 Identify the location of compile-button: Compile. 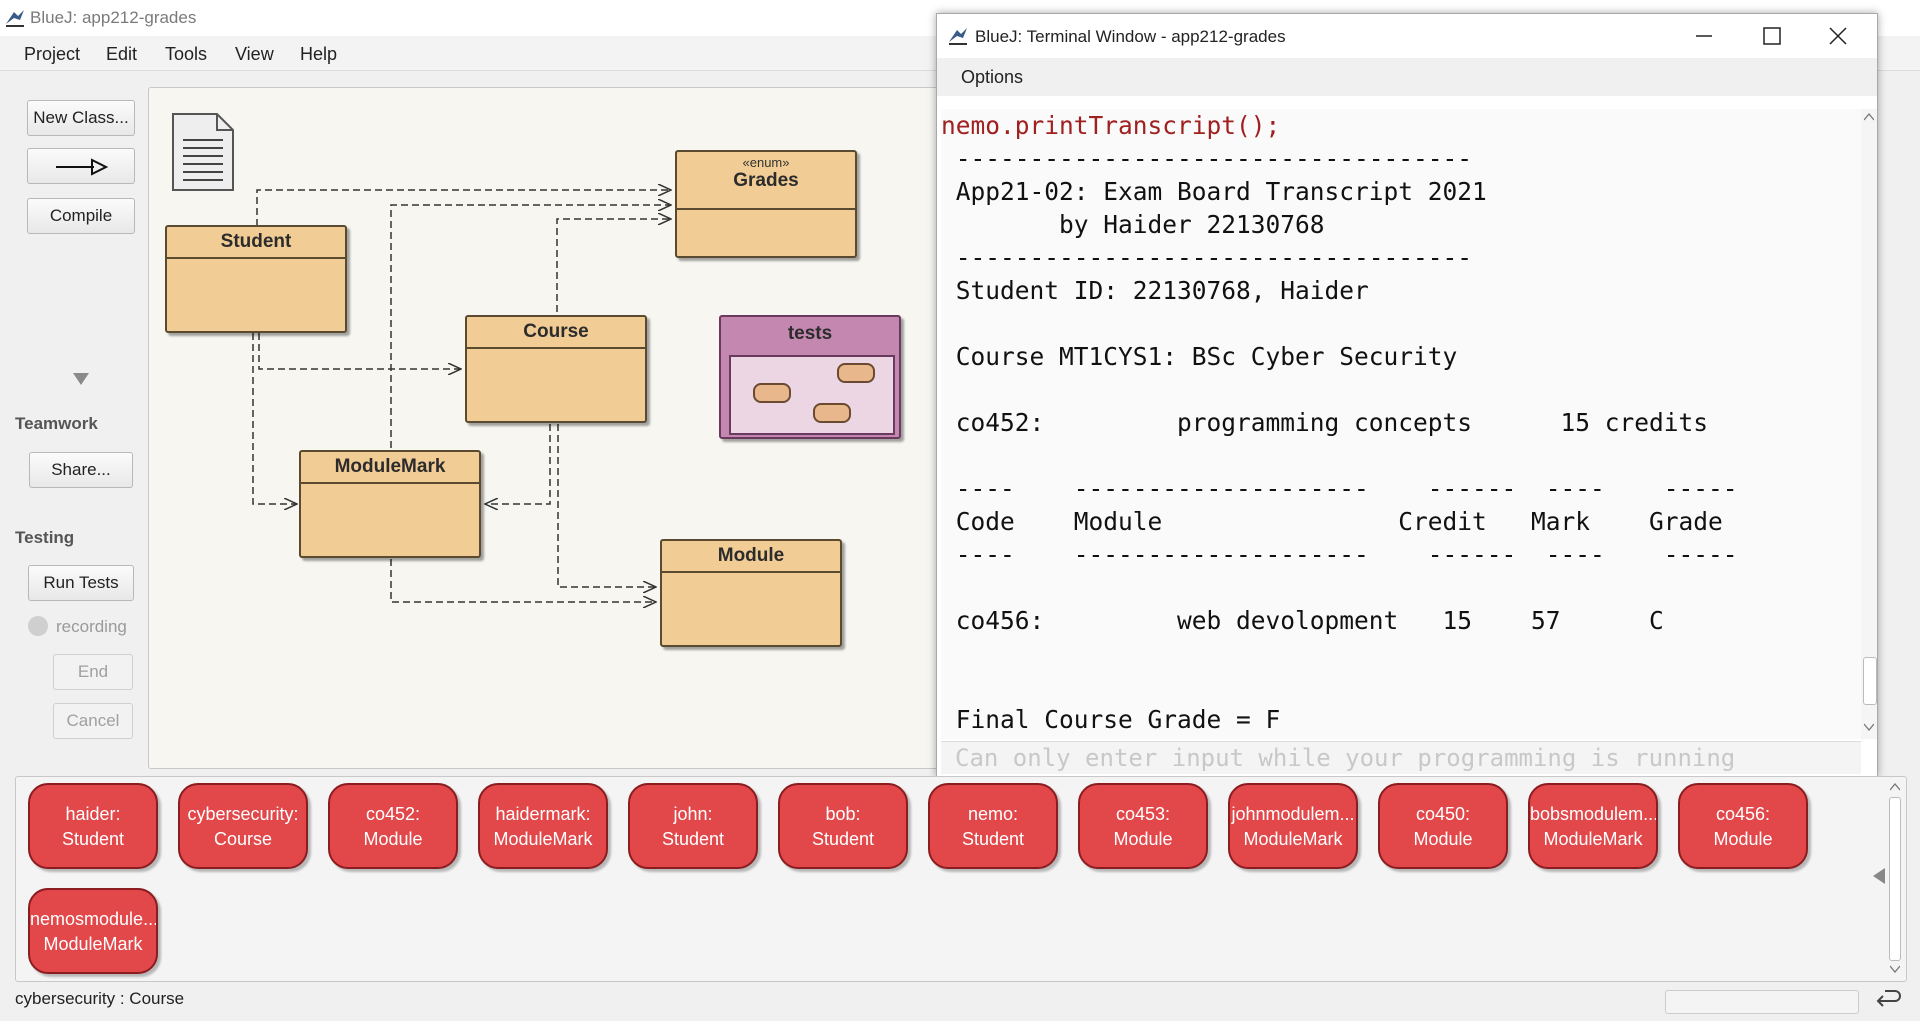
(81, 216).